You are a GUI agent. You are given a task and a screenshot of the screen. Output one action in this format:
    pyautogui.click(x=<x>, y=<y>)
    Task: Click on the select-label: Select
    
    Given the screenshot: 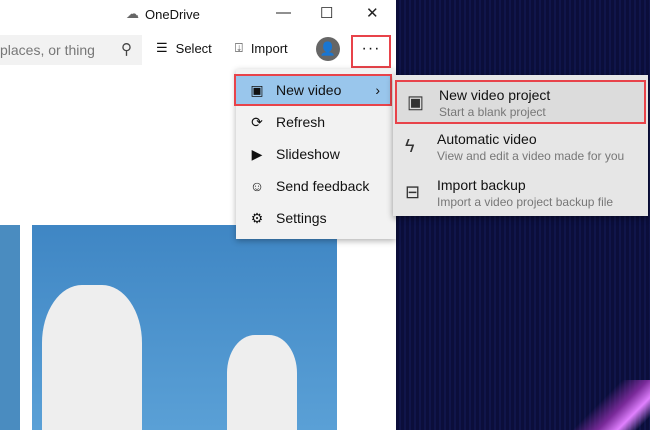 What is the action you would take?
    pyautogui.click(x=193, y=48)
    